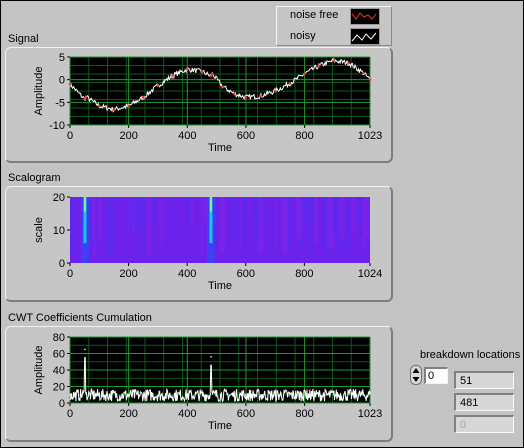 This screenshot has height=448, width=524. Describe the element at coordinates (436, 375) in the screenshot. I see `array-index-input: 0` at that location.